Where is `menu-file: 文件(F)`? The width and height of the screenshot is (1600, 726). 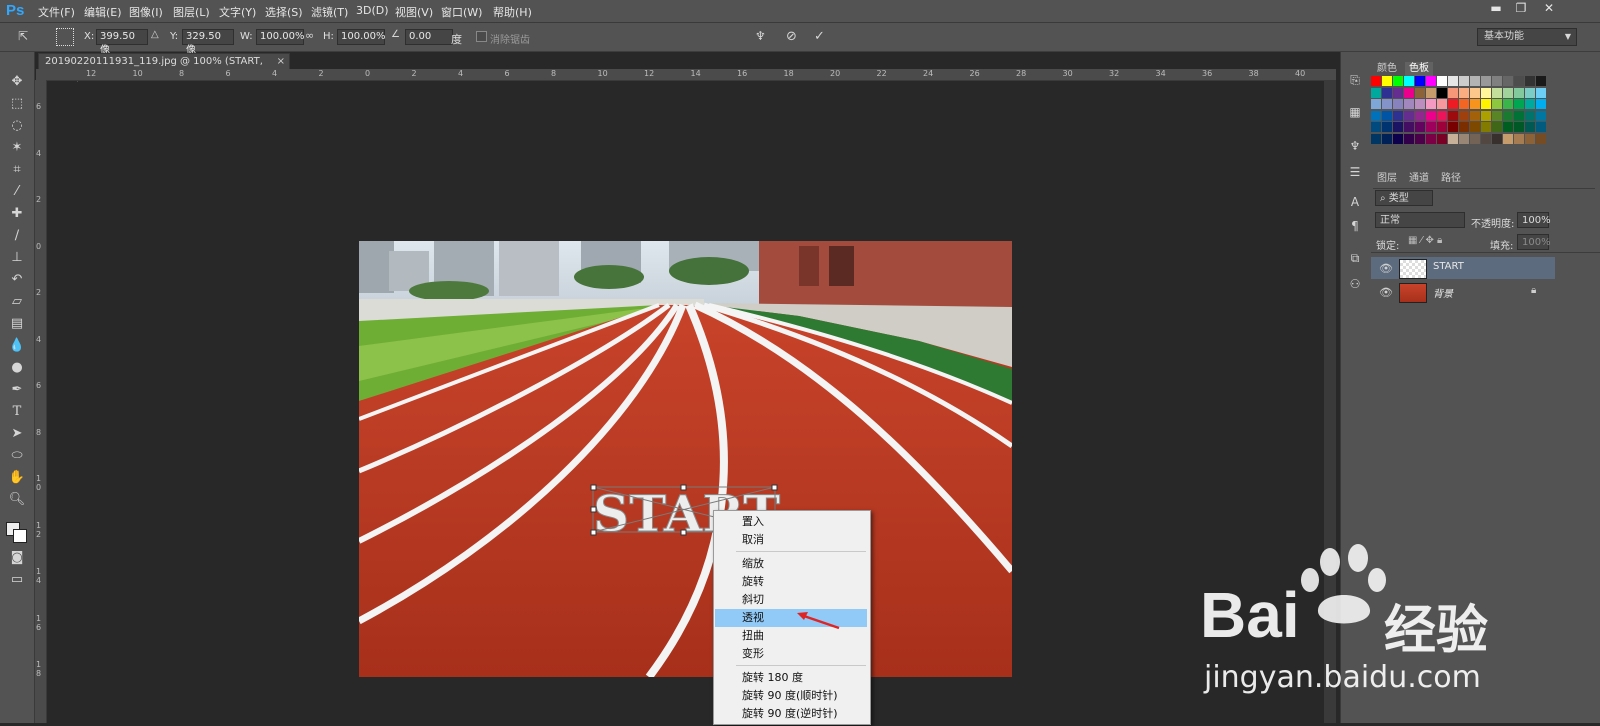 menu-file: 文件(F) is located at coordinates (56, 12).